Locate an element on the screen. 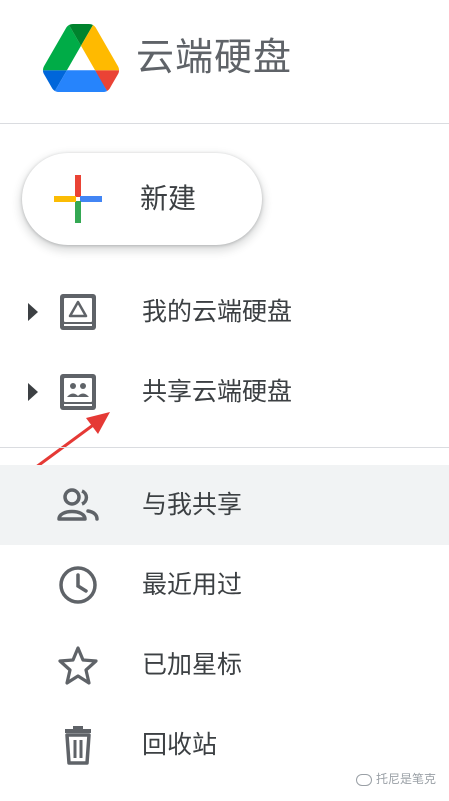 This screenshot has width=449, height=801. star-icon is located at coordinates (78, 665).